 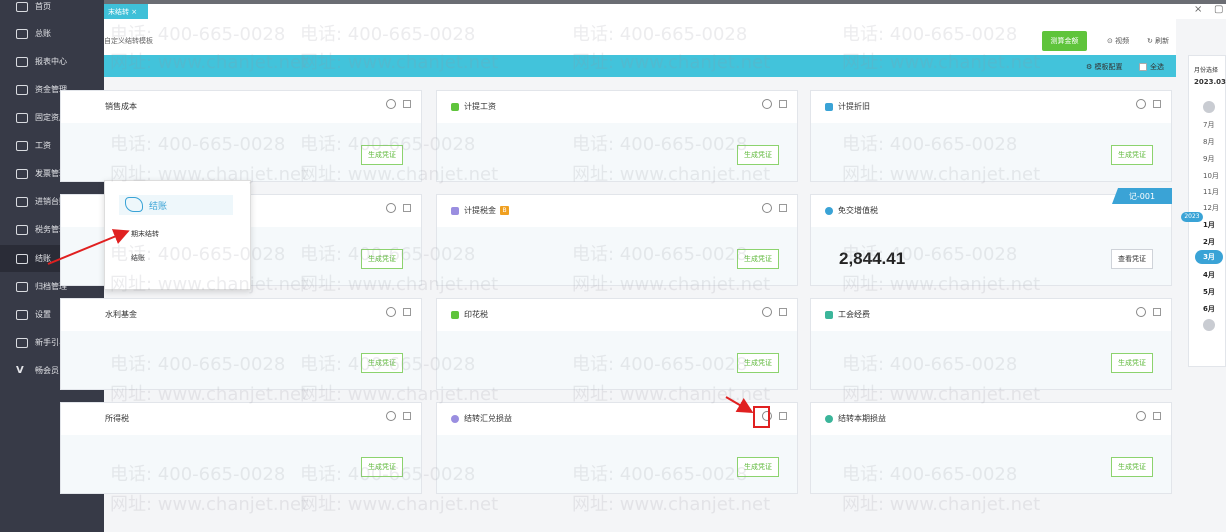 I want to click on card-accrue-salary: 计提工资 生成凭证, so click(x=617, y=136).